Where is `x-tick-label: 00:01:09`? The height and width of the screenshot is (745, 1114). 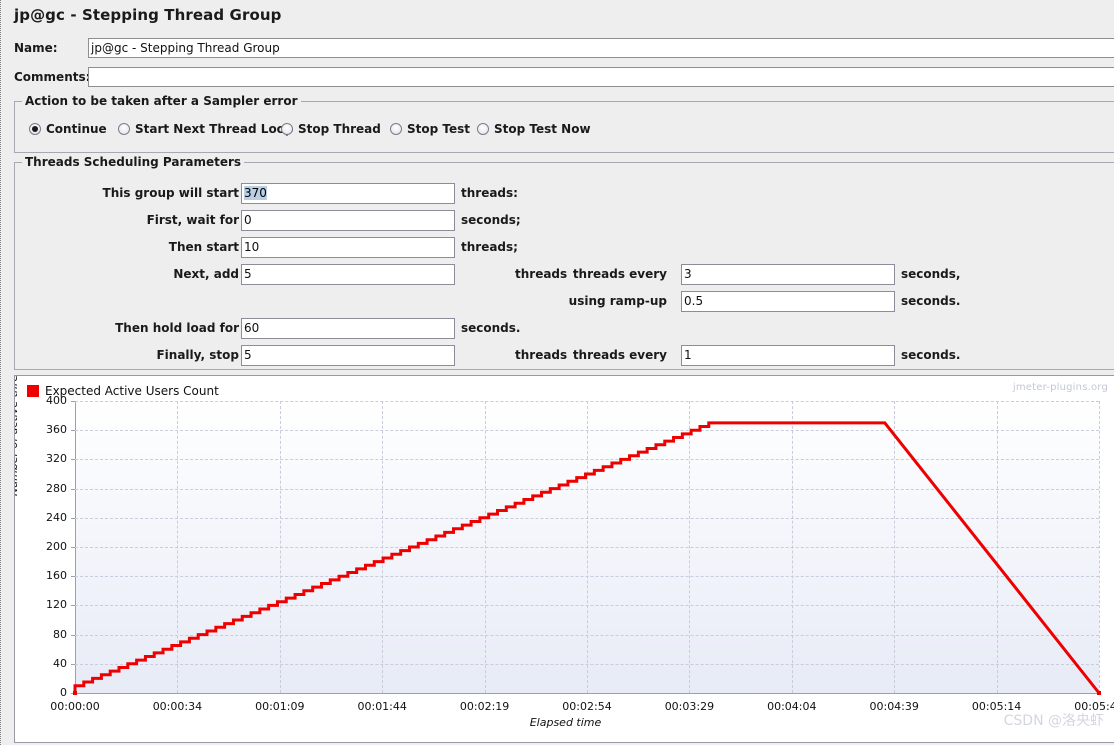 x-tick-label: 00:01:09 is located at coordinates (280, 706).